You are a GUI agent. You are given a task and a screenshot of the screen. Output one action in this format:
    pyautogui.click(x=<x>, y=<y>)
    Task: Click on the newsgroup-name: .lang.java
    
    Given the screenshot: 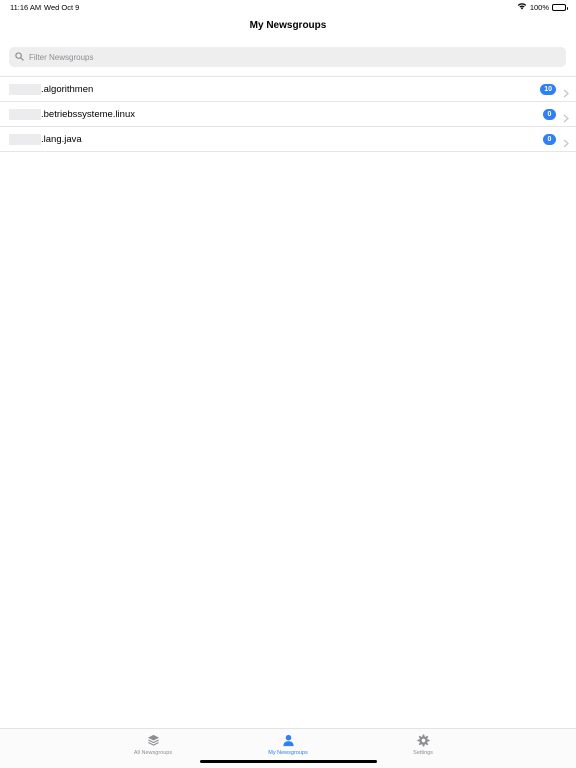 What is the action you would take?
    pyautogui.click(x=61, y=139)
    